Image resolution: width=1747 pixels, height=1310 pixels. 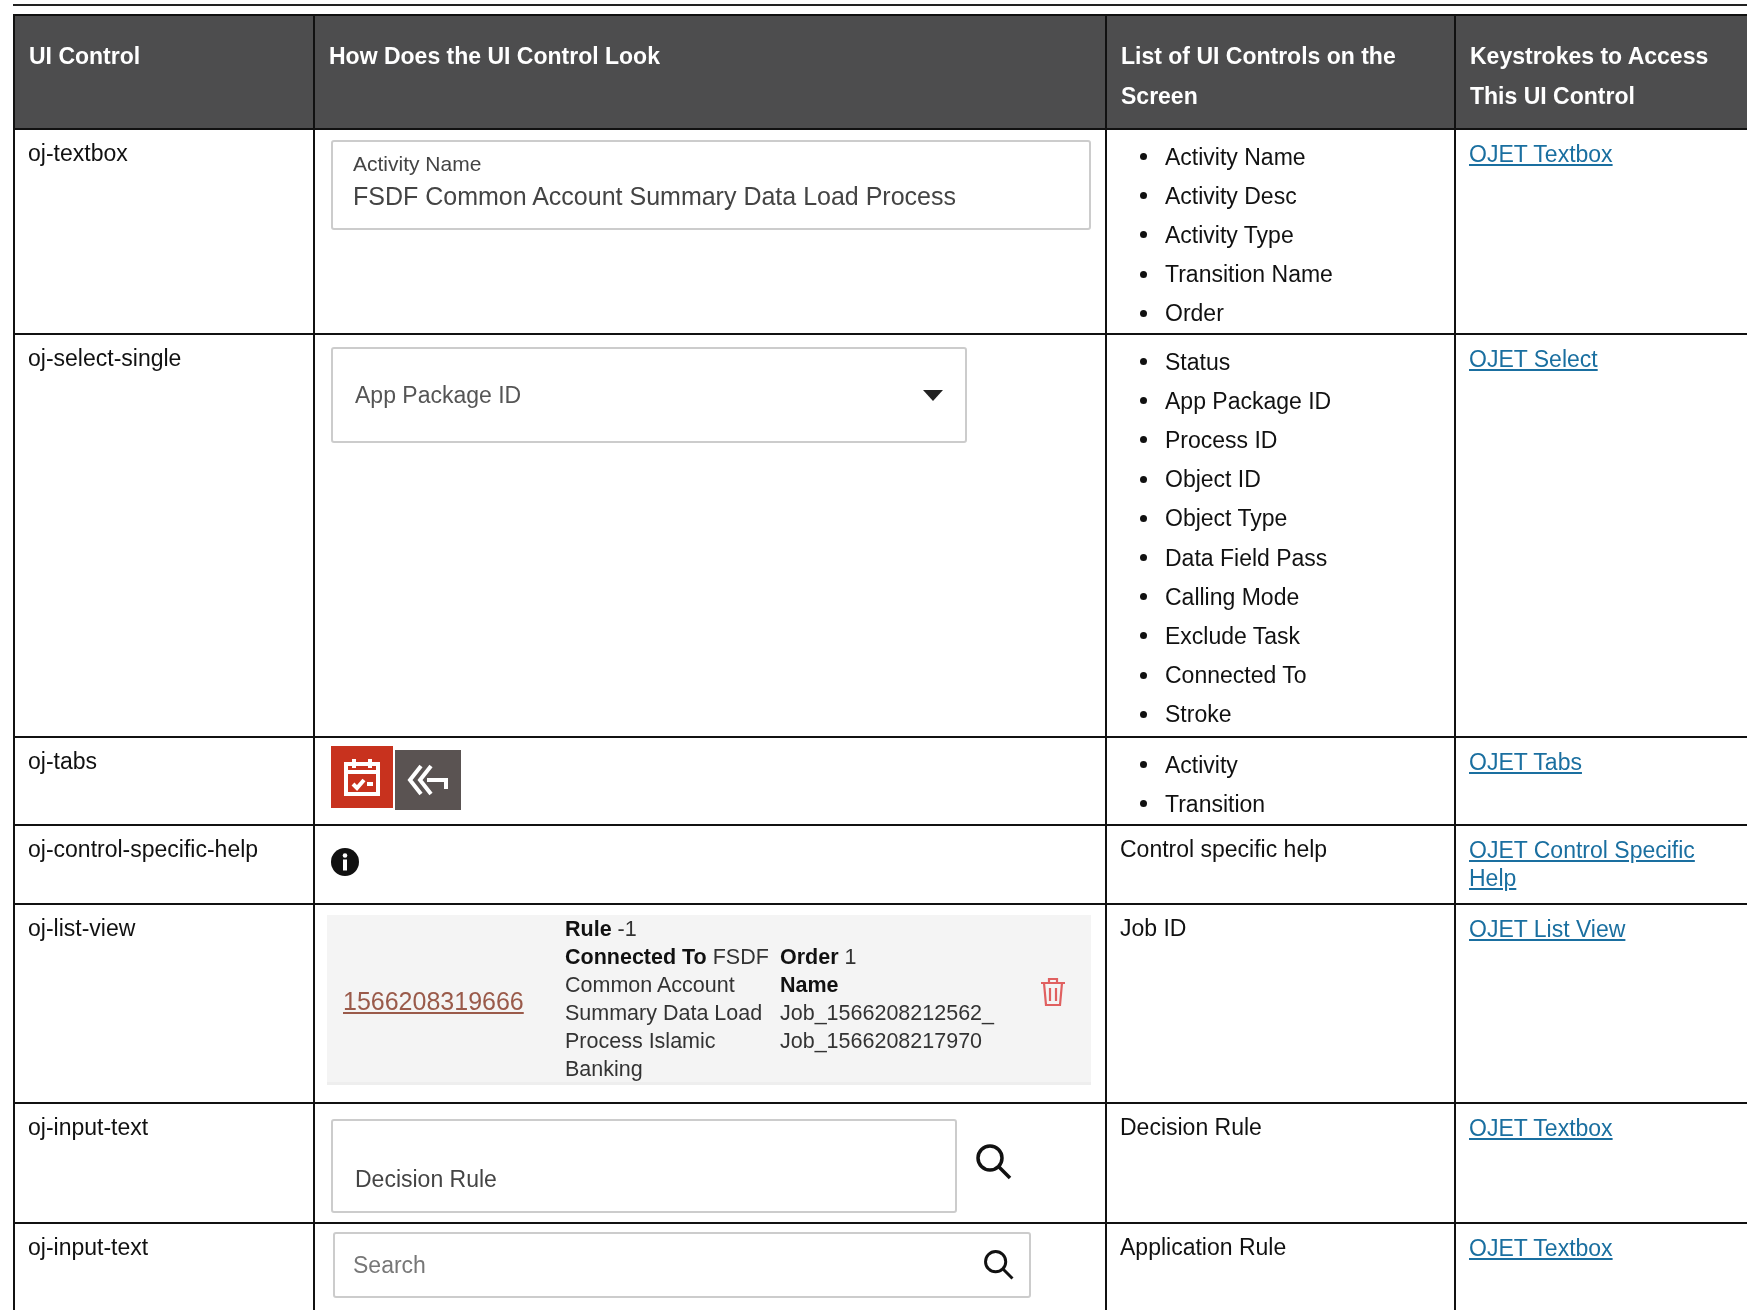 I want to click on column-header: List of UI Controls on the Screen, so click(x=1259, y=76).